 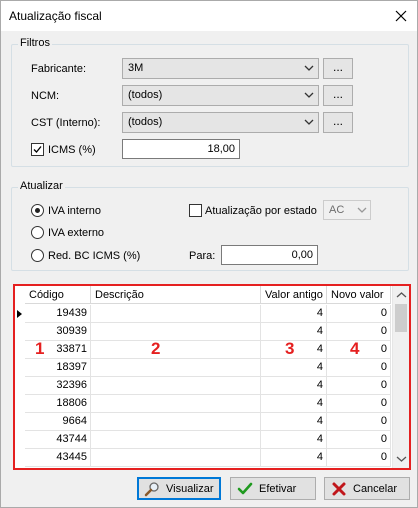 I want to click on table-row: 18806 4 0, so click(x=203, y=404).